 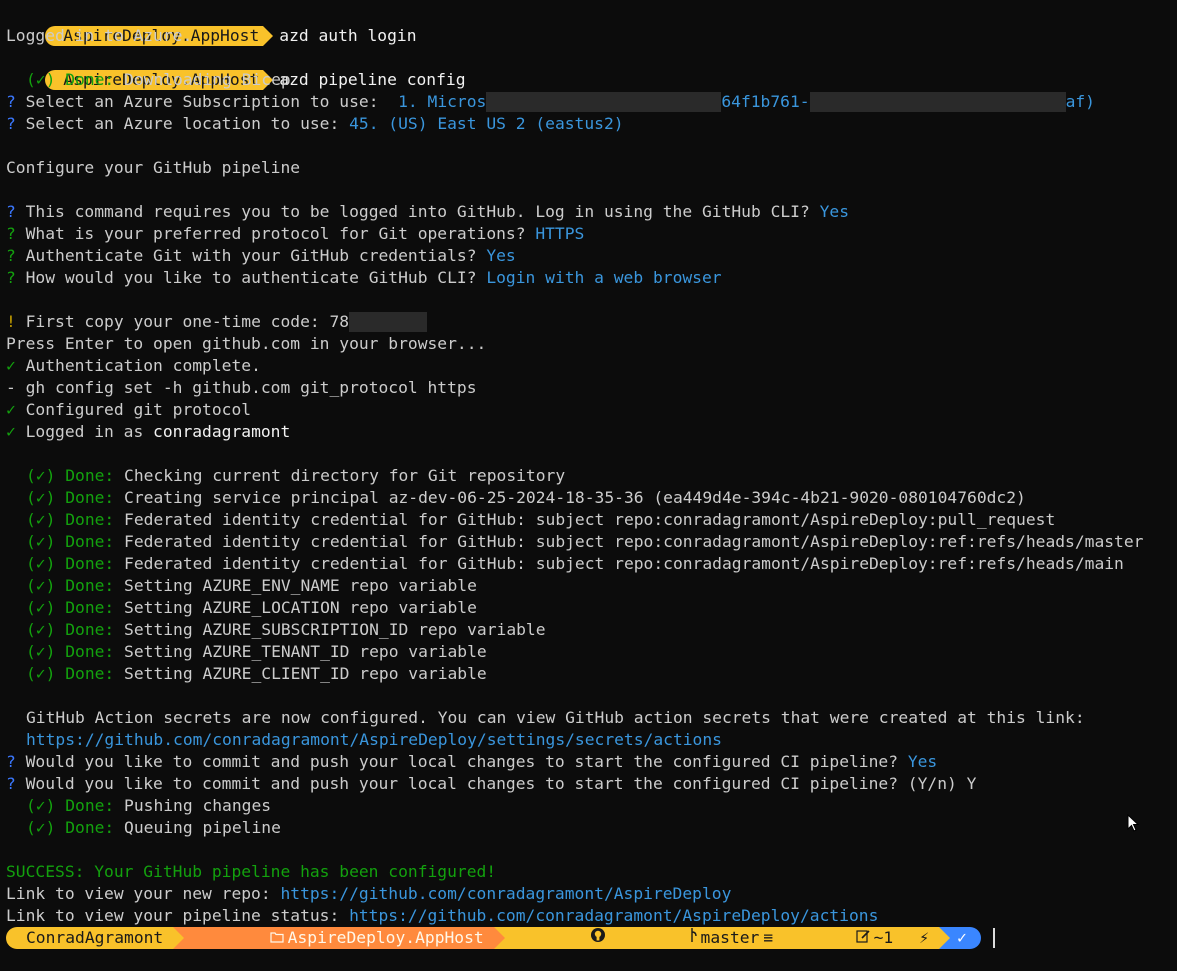 What do you see at coordinates (993, 938) in the screenshot?
I see `text-cursor` at bounding box center [993, 938].